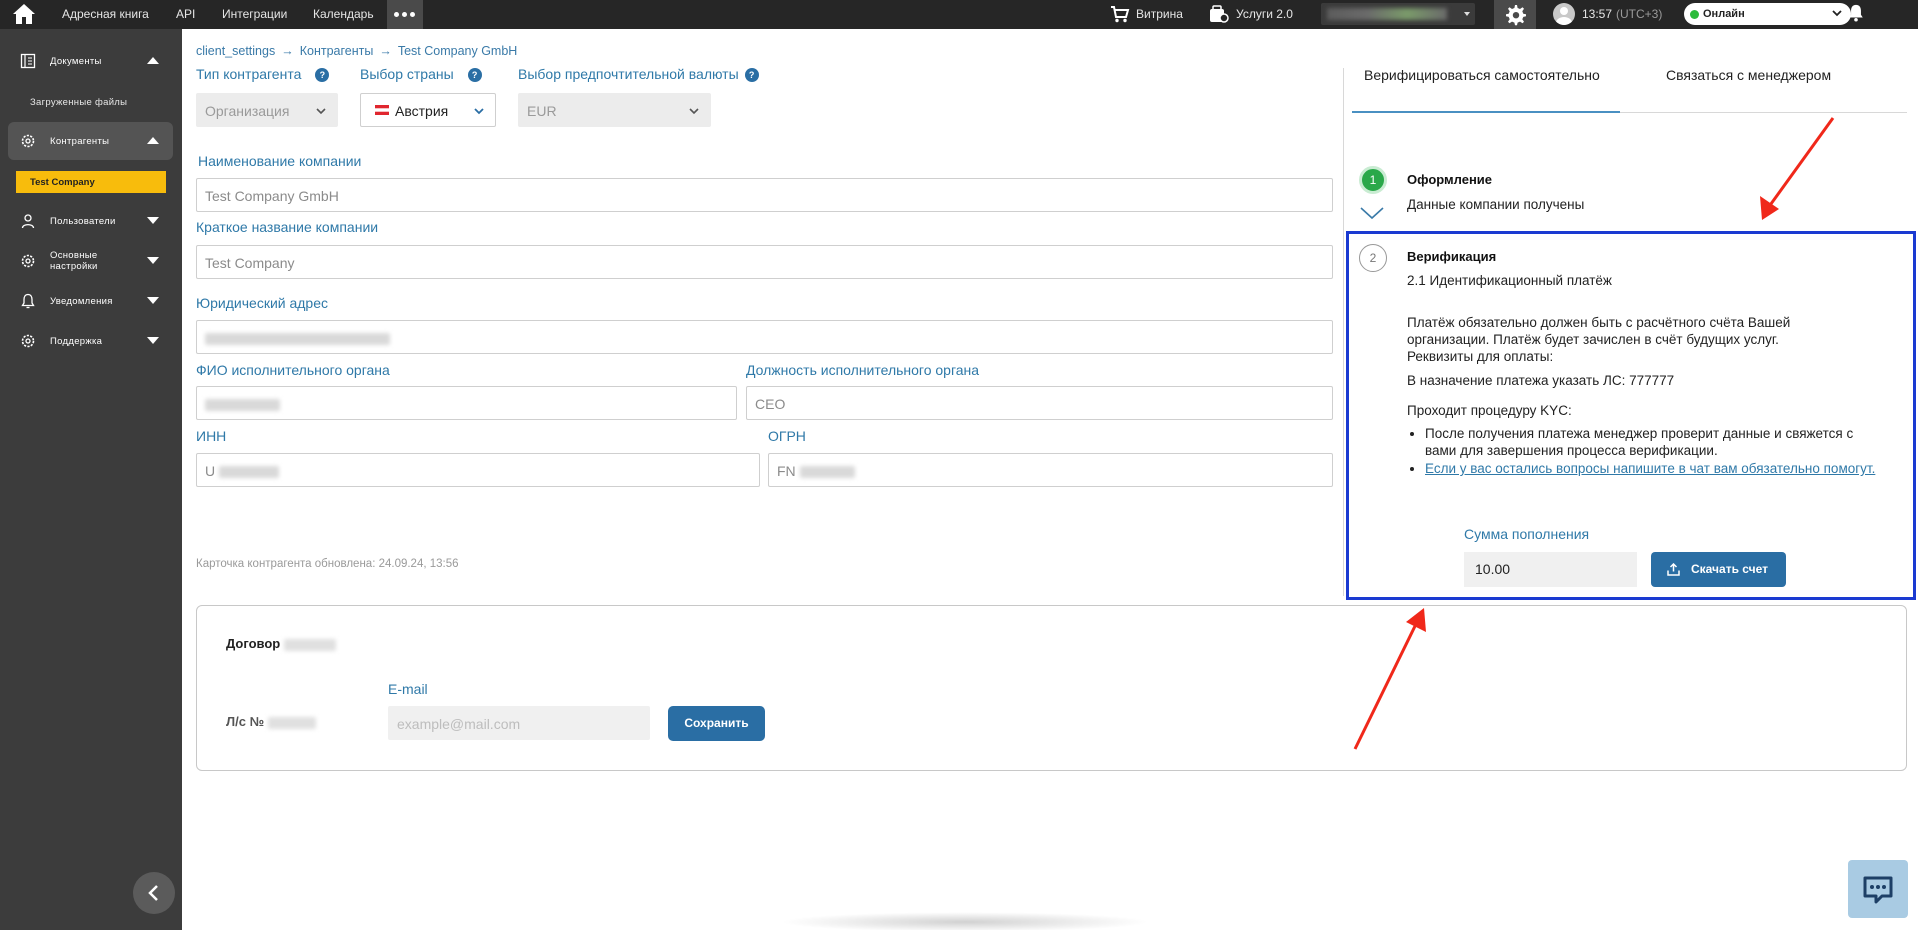 The width and height of the screenshot is (1918, 930). What do you see at coordinates (337, 51) in the screenshot?
I see `breadcrumb-item: Контрагенты` at bounding box center [337, 51].